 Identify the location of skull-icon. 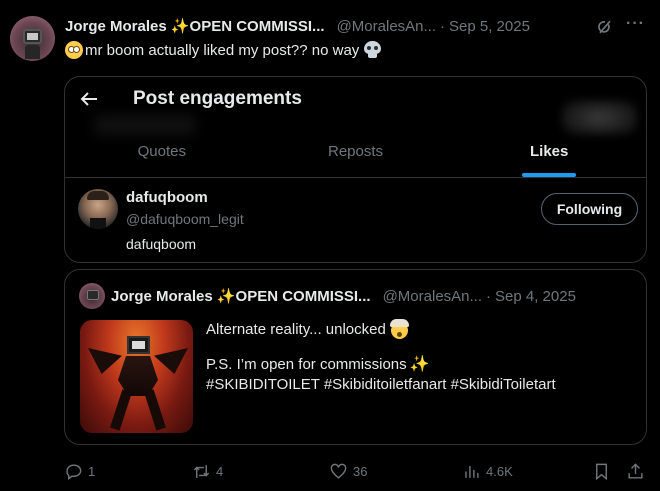
(373, 50).